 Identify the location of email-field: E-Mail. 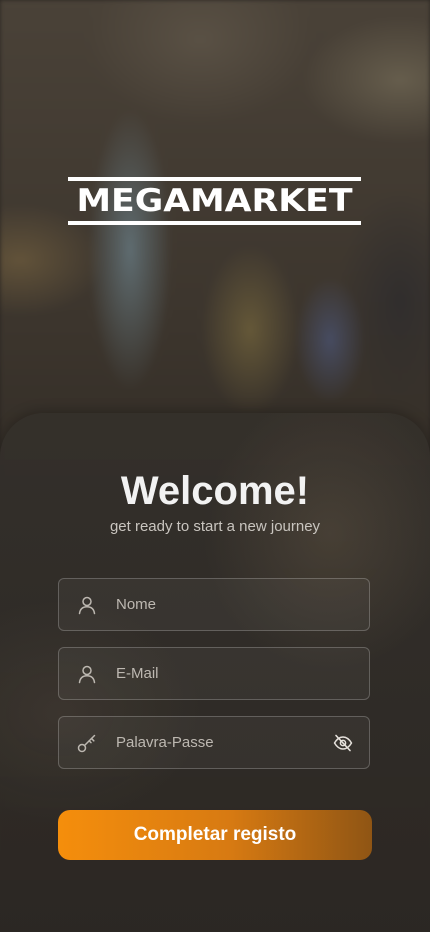
(214, 673).